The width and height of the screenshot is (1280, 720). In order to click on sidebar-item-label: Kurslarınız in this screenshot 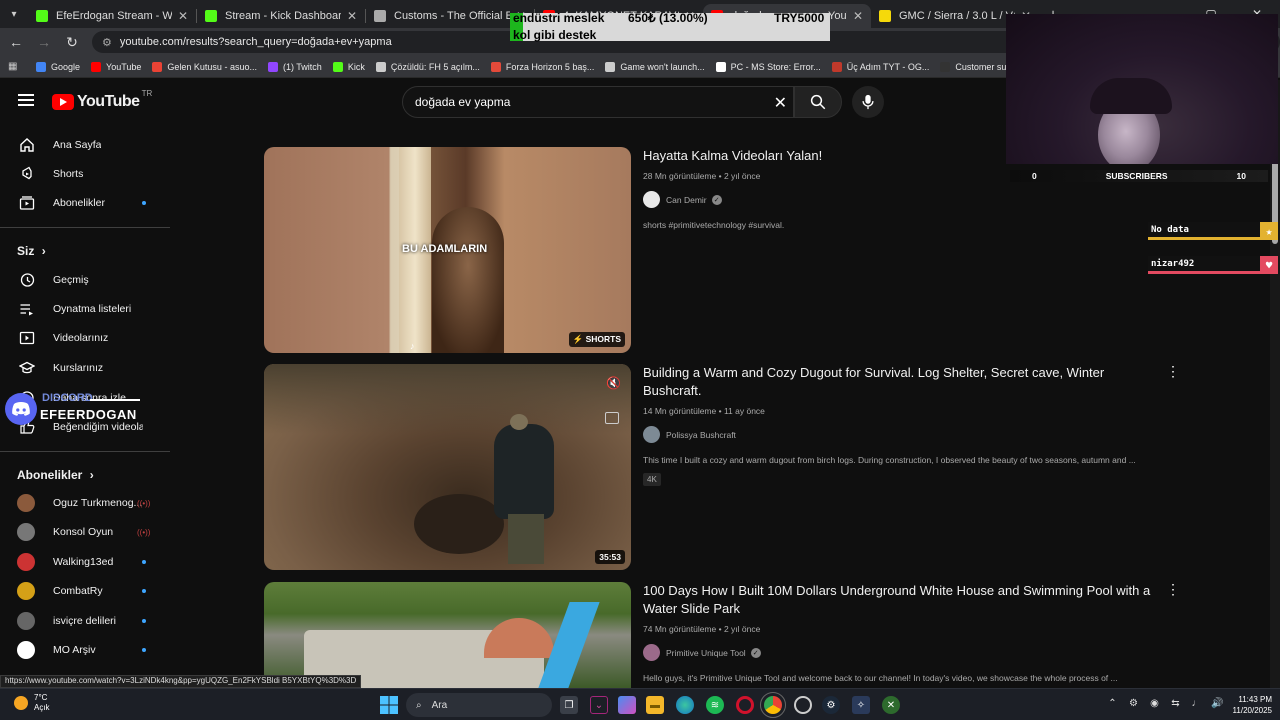, I will do `click(78, 368)`.